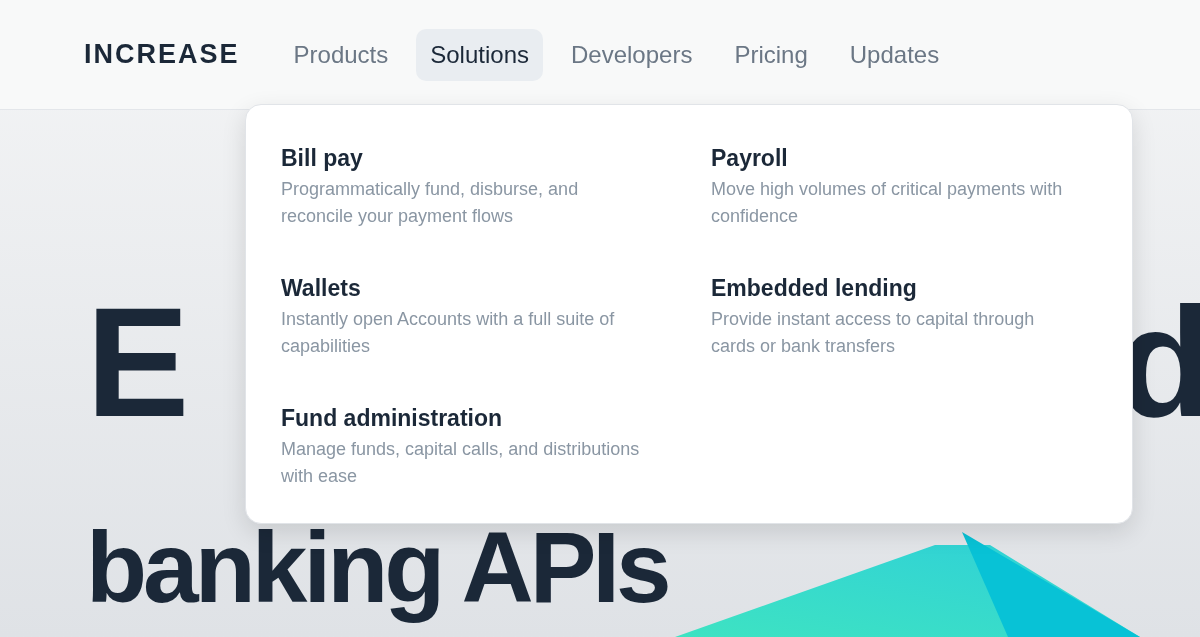 The height and width of the screenshot is (637, 1200). What do you see at coordinates (341, 54) in the screenshot?
I see `nav-link: Products` at bounding box center [341, 54].